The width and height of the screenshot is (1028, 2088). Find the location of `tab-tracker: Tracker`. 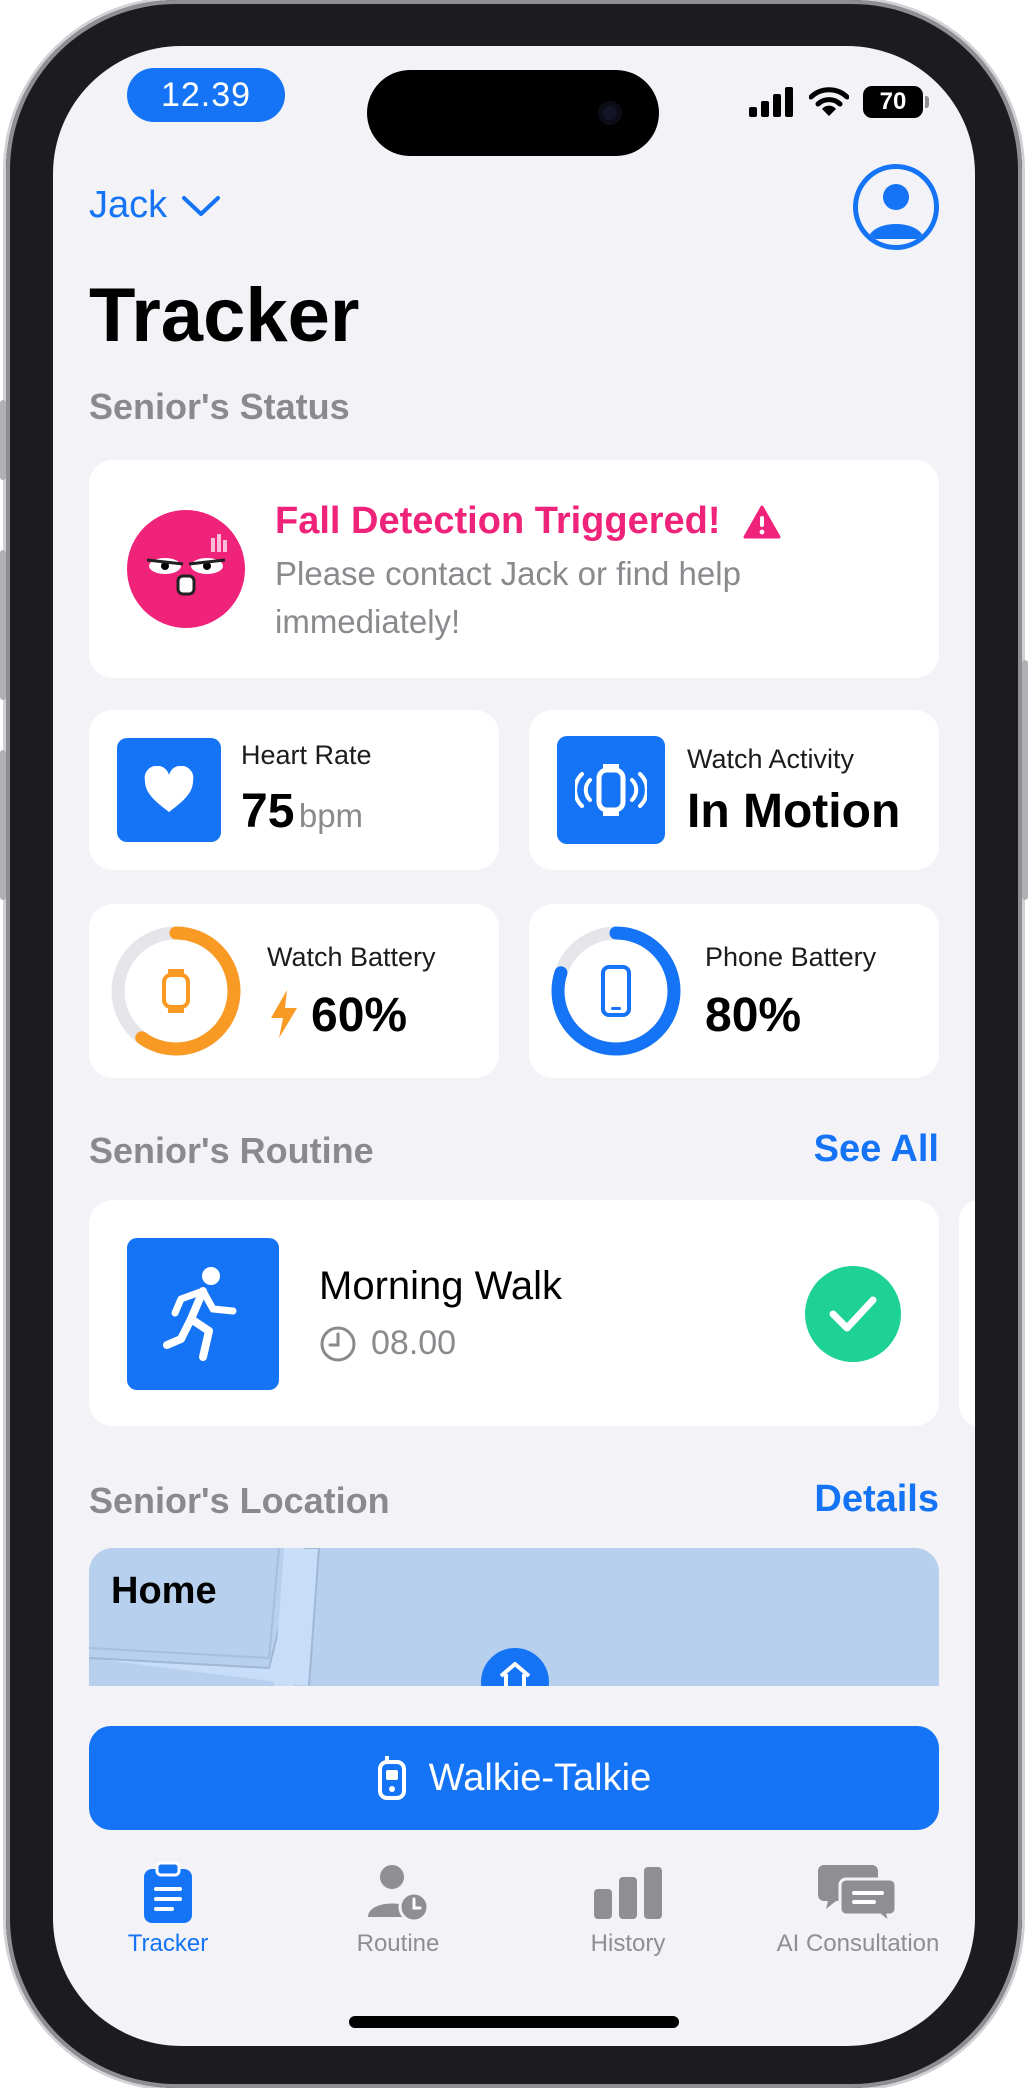

tab-tracker: Tracker is located at coordinates (168, 1907).